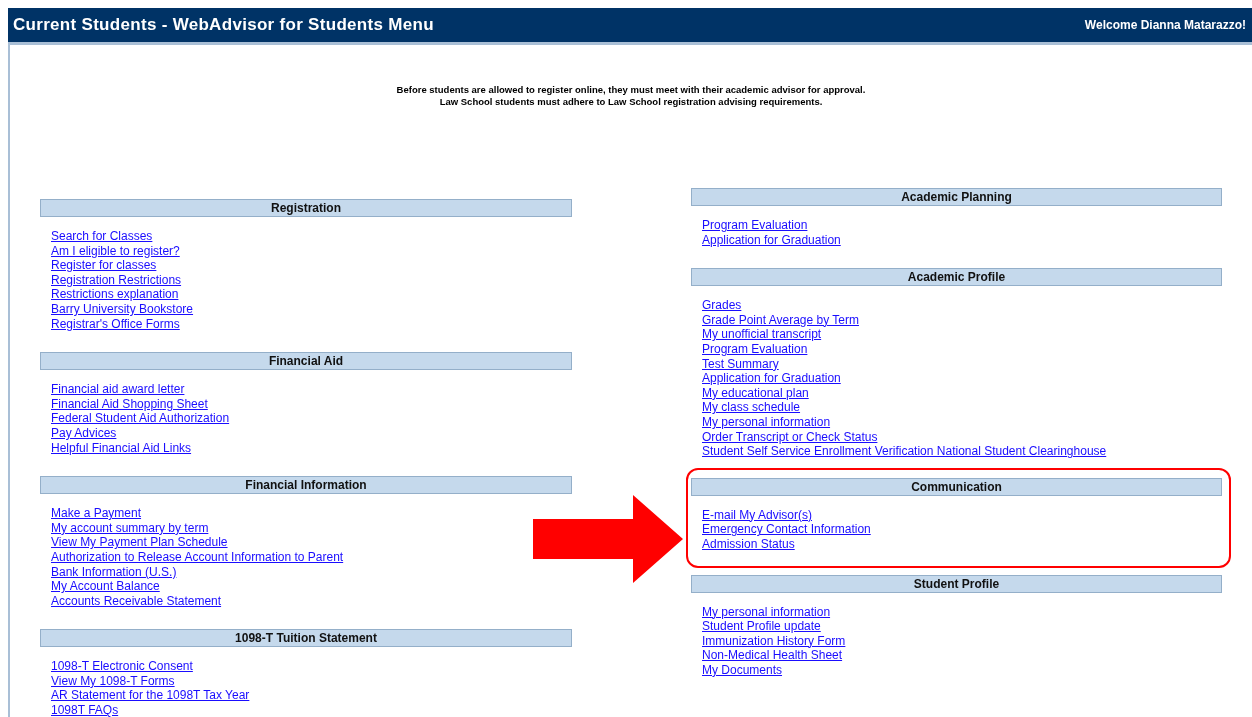 This screenshot has height=717, width=1252. What do you see at coordinates (104, 265) in the screenshot?
I see `menu-link: Register for classes` at bounding box center [104, 265].